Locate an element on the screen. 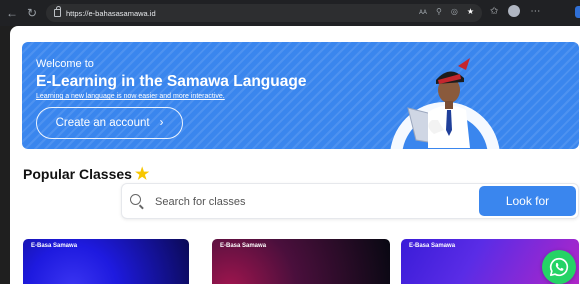  address-bar: https://e-bahasasamawa.id ᴀᴀ ⚲ ◎ ★ is located at coordinates (264, 13).